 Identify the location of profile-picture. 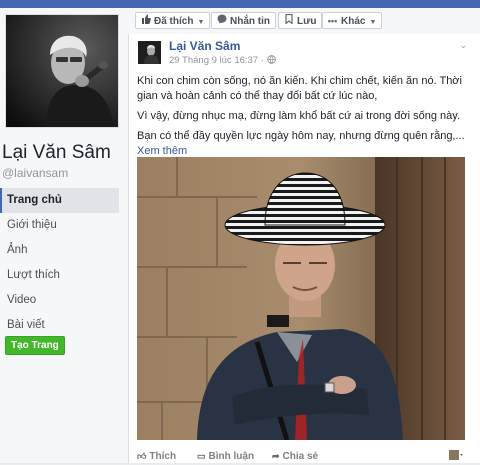
(62, 71).